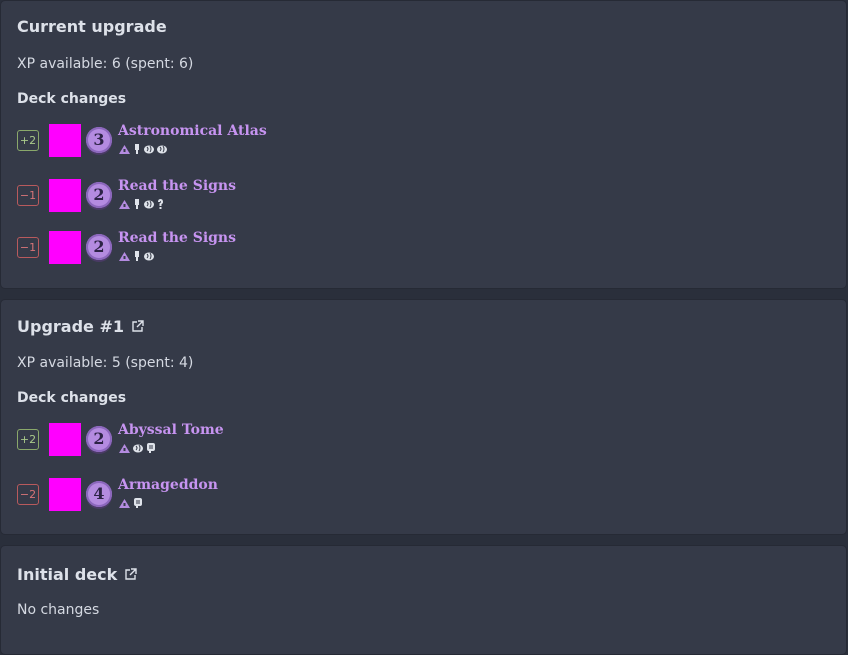 This screenshot has width=848, height=655. What do you see at coordinates (28, 494) in the screenshot?
I see `quantity-change-badge: −2` at bounding box center [28, 494].